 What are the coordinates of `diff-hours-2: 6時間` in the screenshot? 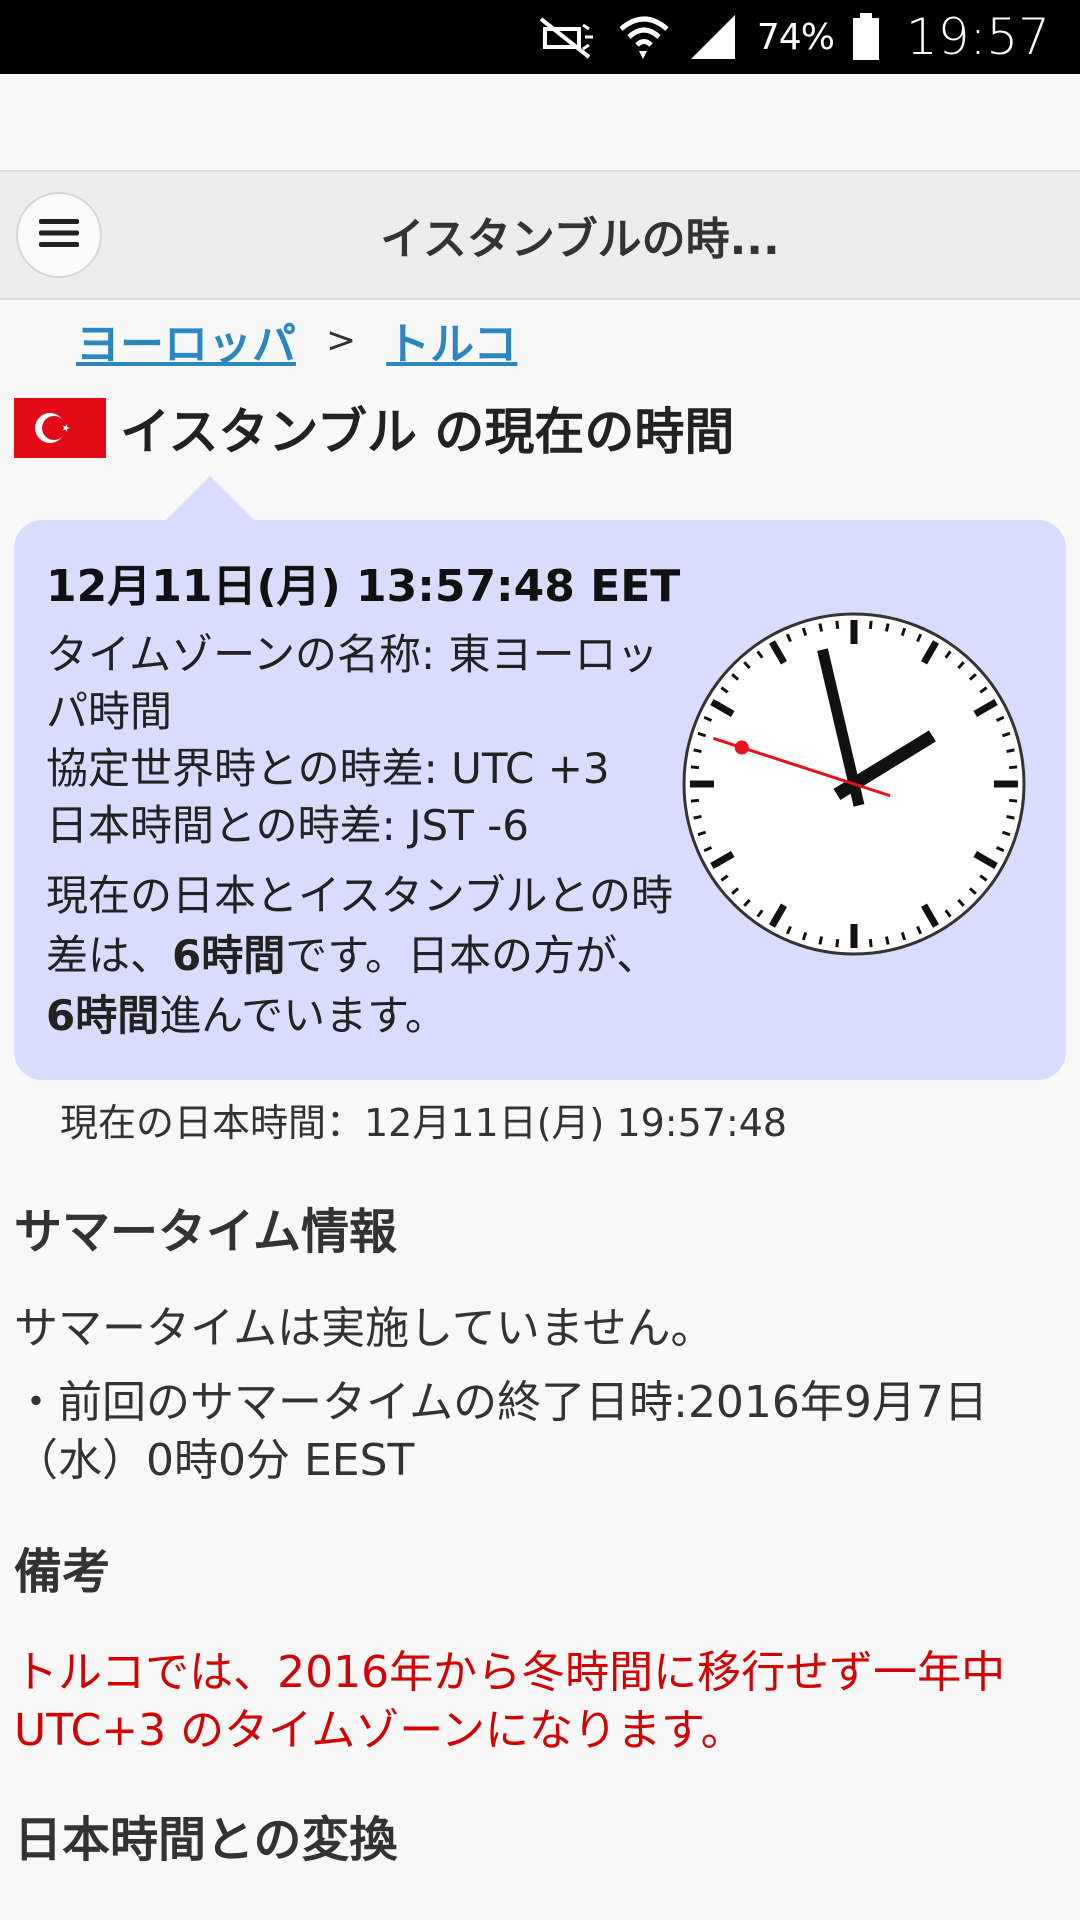 It's located at (103, 1015).